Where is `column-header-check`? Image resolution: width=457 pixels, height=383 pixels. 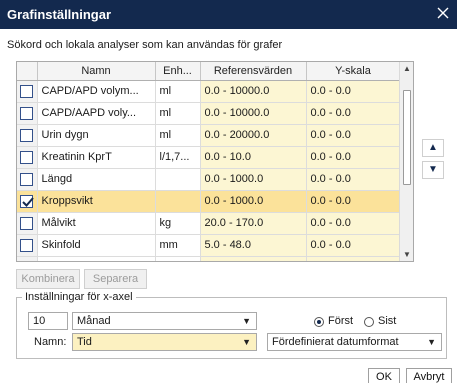 column-header-check is located at coordinates (27, 71).